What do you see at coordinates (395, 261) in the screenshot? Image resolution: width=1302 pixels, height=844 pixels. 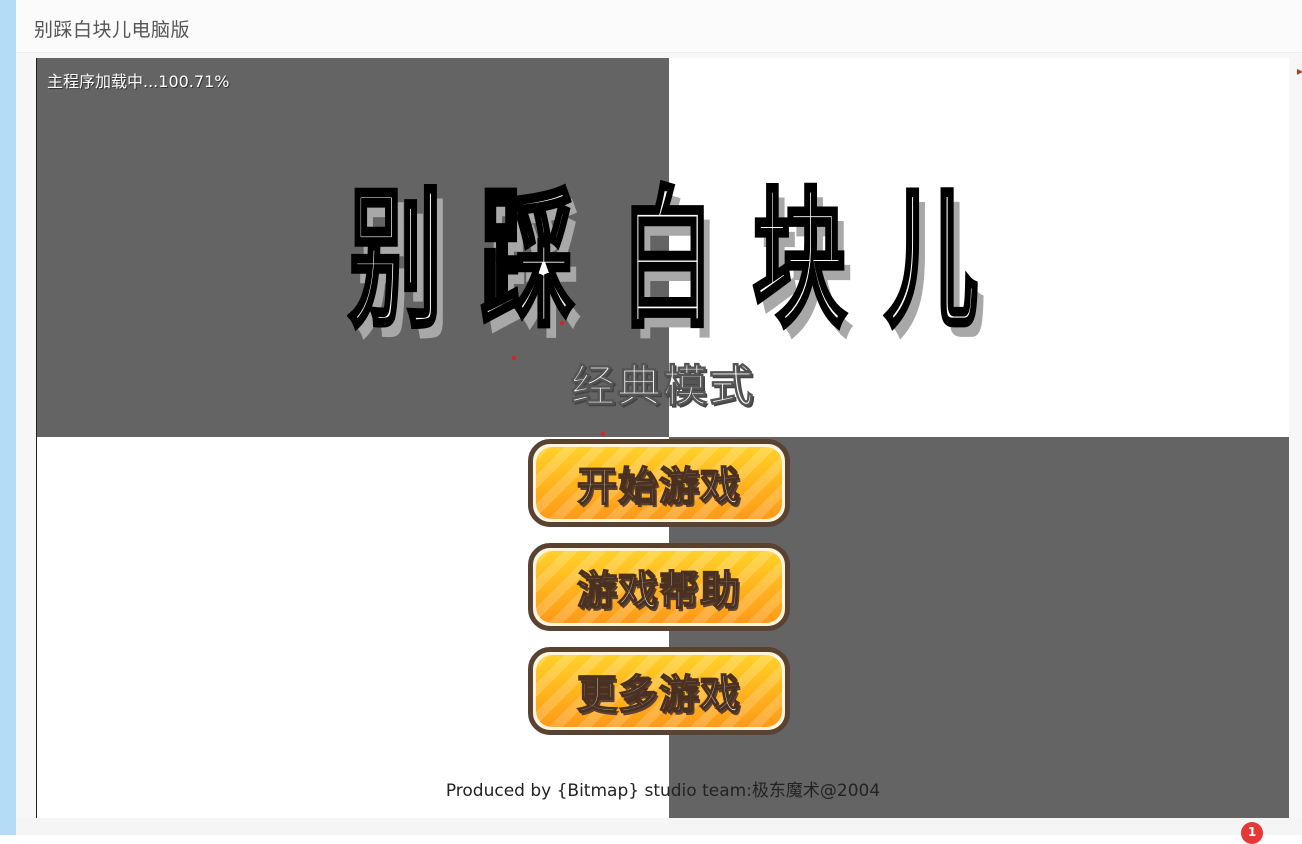 I see `logo-char-1: 别` at bounding box center [395, 261].